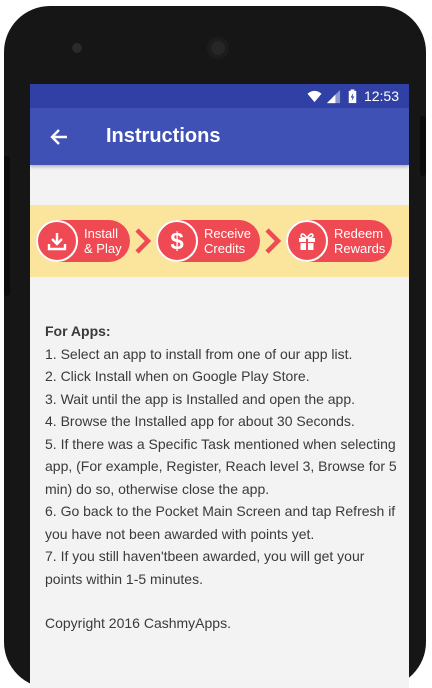 Image resolution: width=432 pixels, height=688 pixels. I want to click on step-install-icon-circle, so click(57, 241).